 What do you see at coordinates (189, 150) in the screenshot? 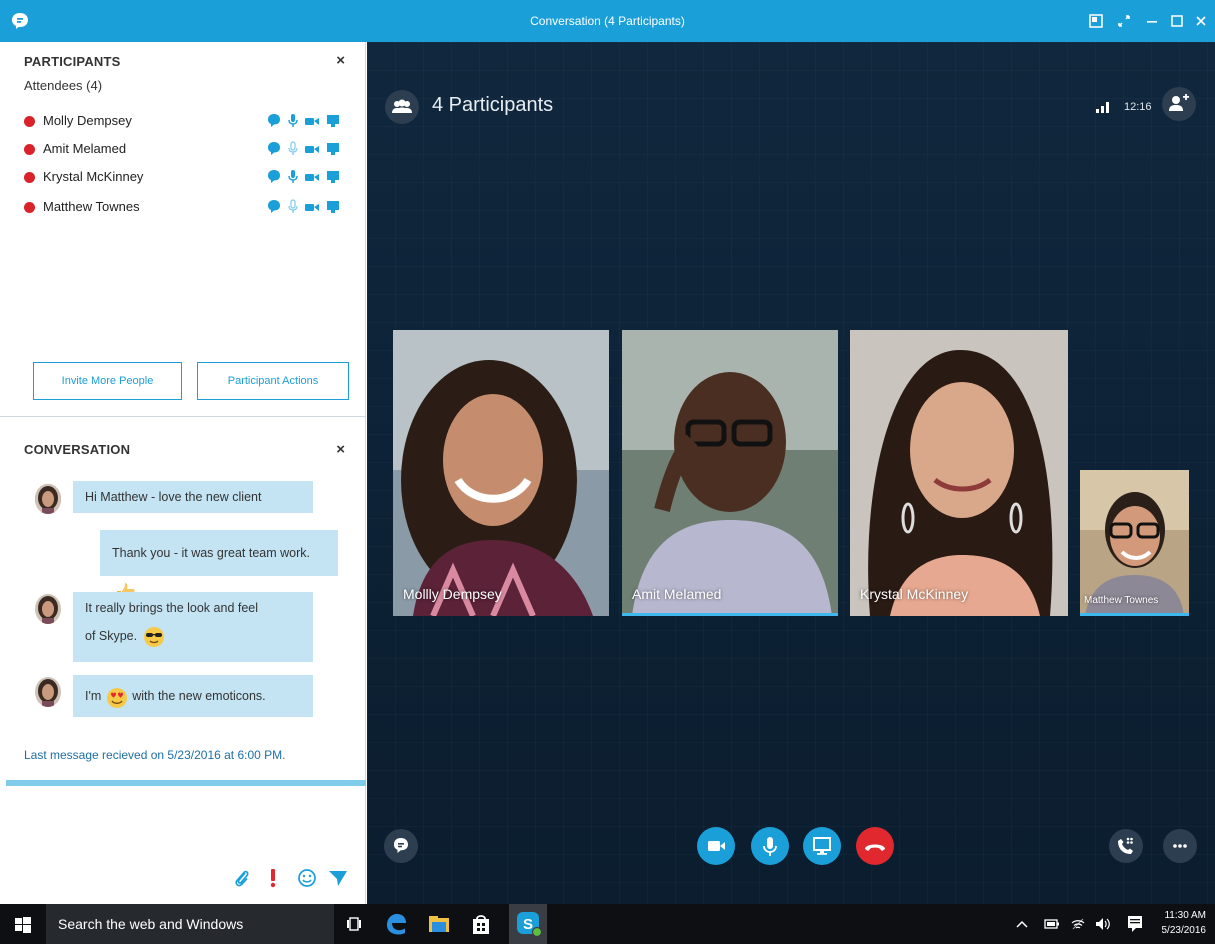
I see `participant-row: Amit Melamed` at bounding box center [189, 150].